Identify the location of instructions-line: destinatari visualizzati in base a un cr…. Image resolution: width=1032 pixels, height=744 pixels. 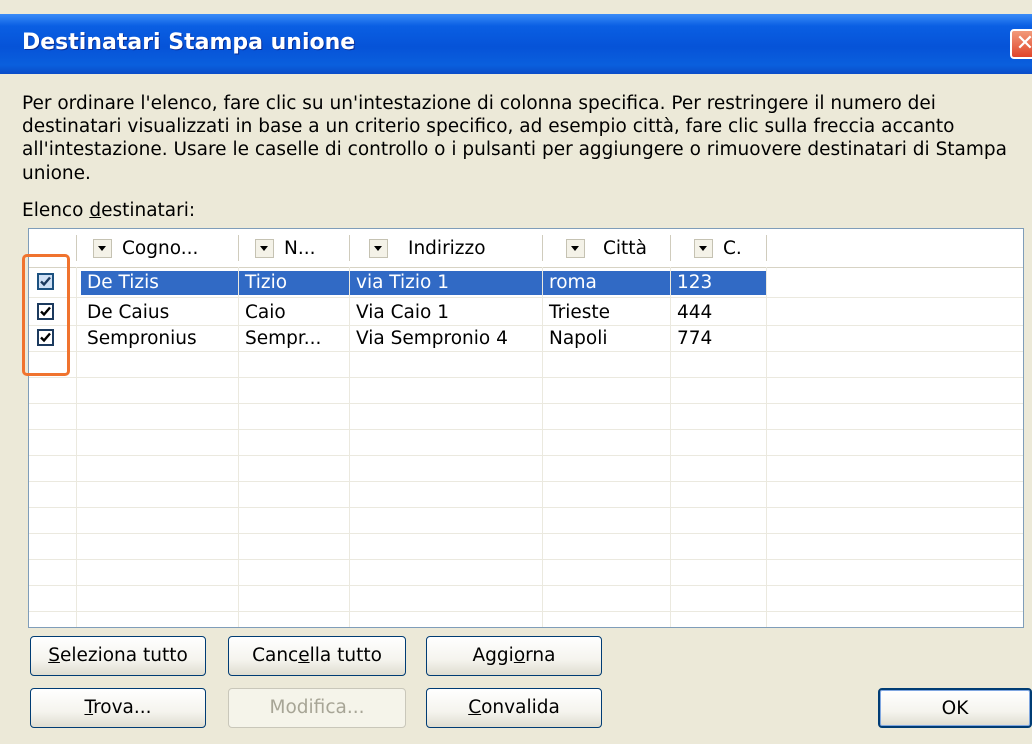
(488, 127).